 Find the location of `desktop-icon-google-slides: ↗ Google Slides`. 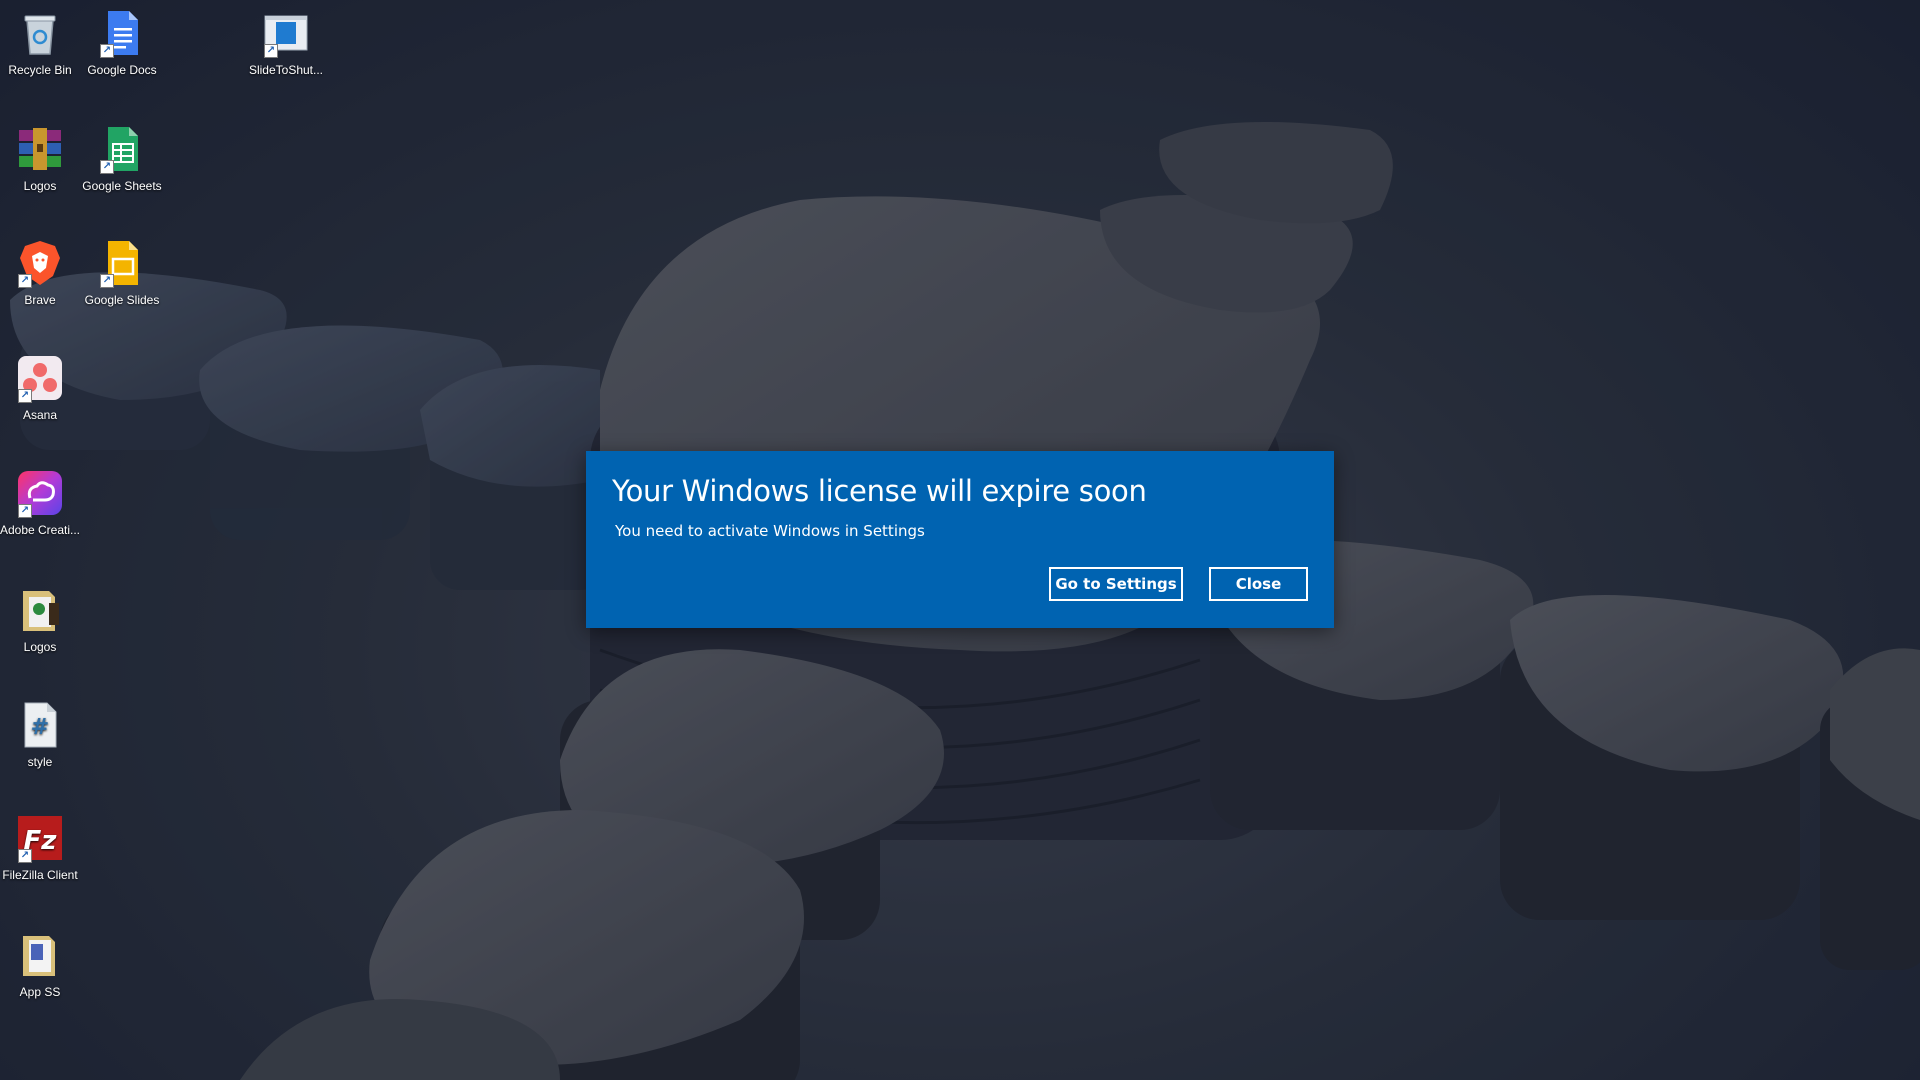

desktop-icon-google-slides: ↗ Google Slides is located at coordinates (122, 273).